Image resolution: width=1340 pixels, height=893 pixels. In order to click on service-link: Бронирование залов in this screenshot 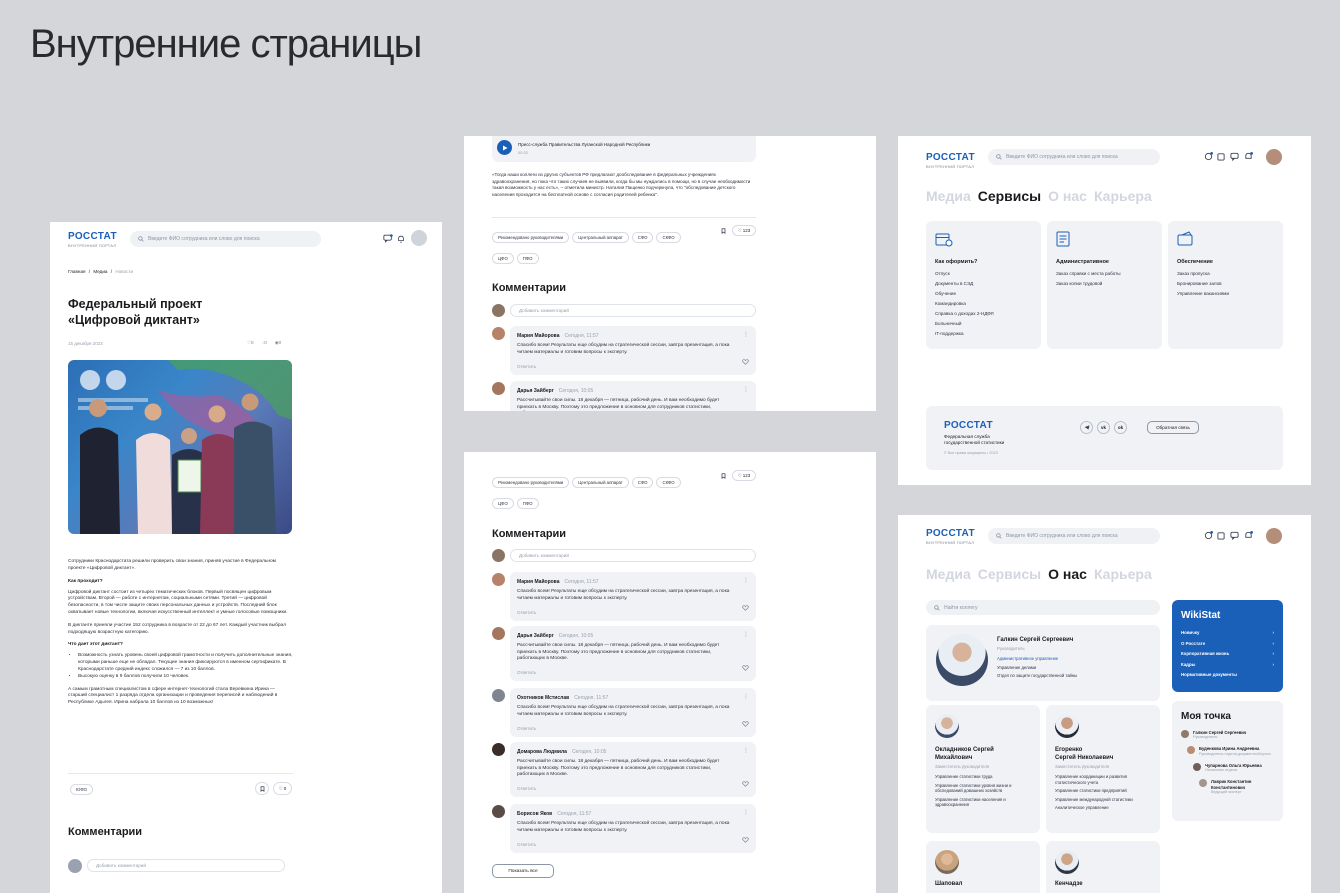, I will do `click(1225, 283)`.